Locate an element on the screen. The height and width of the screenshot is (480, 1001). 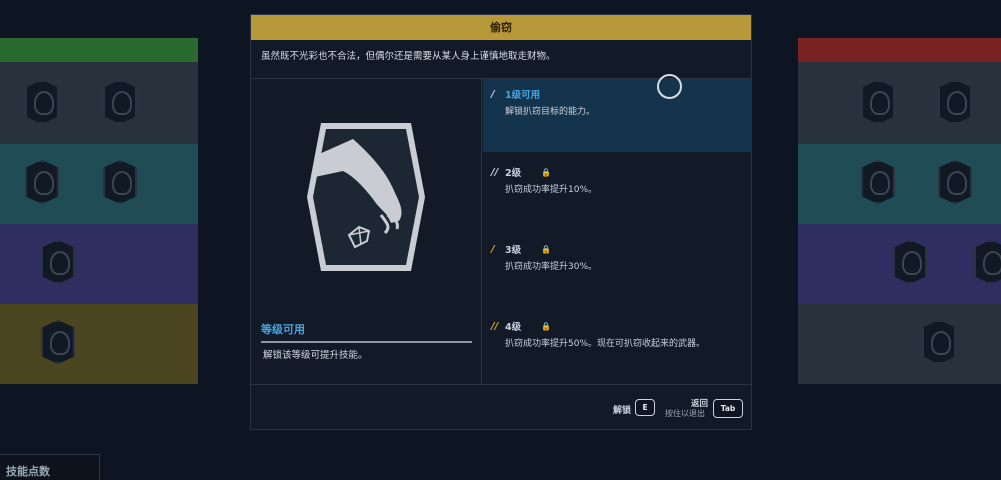
tier-description: 扒窃成功率提升30%。 is located at coordinates (551, 267).